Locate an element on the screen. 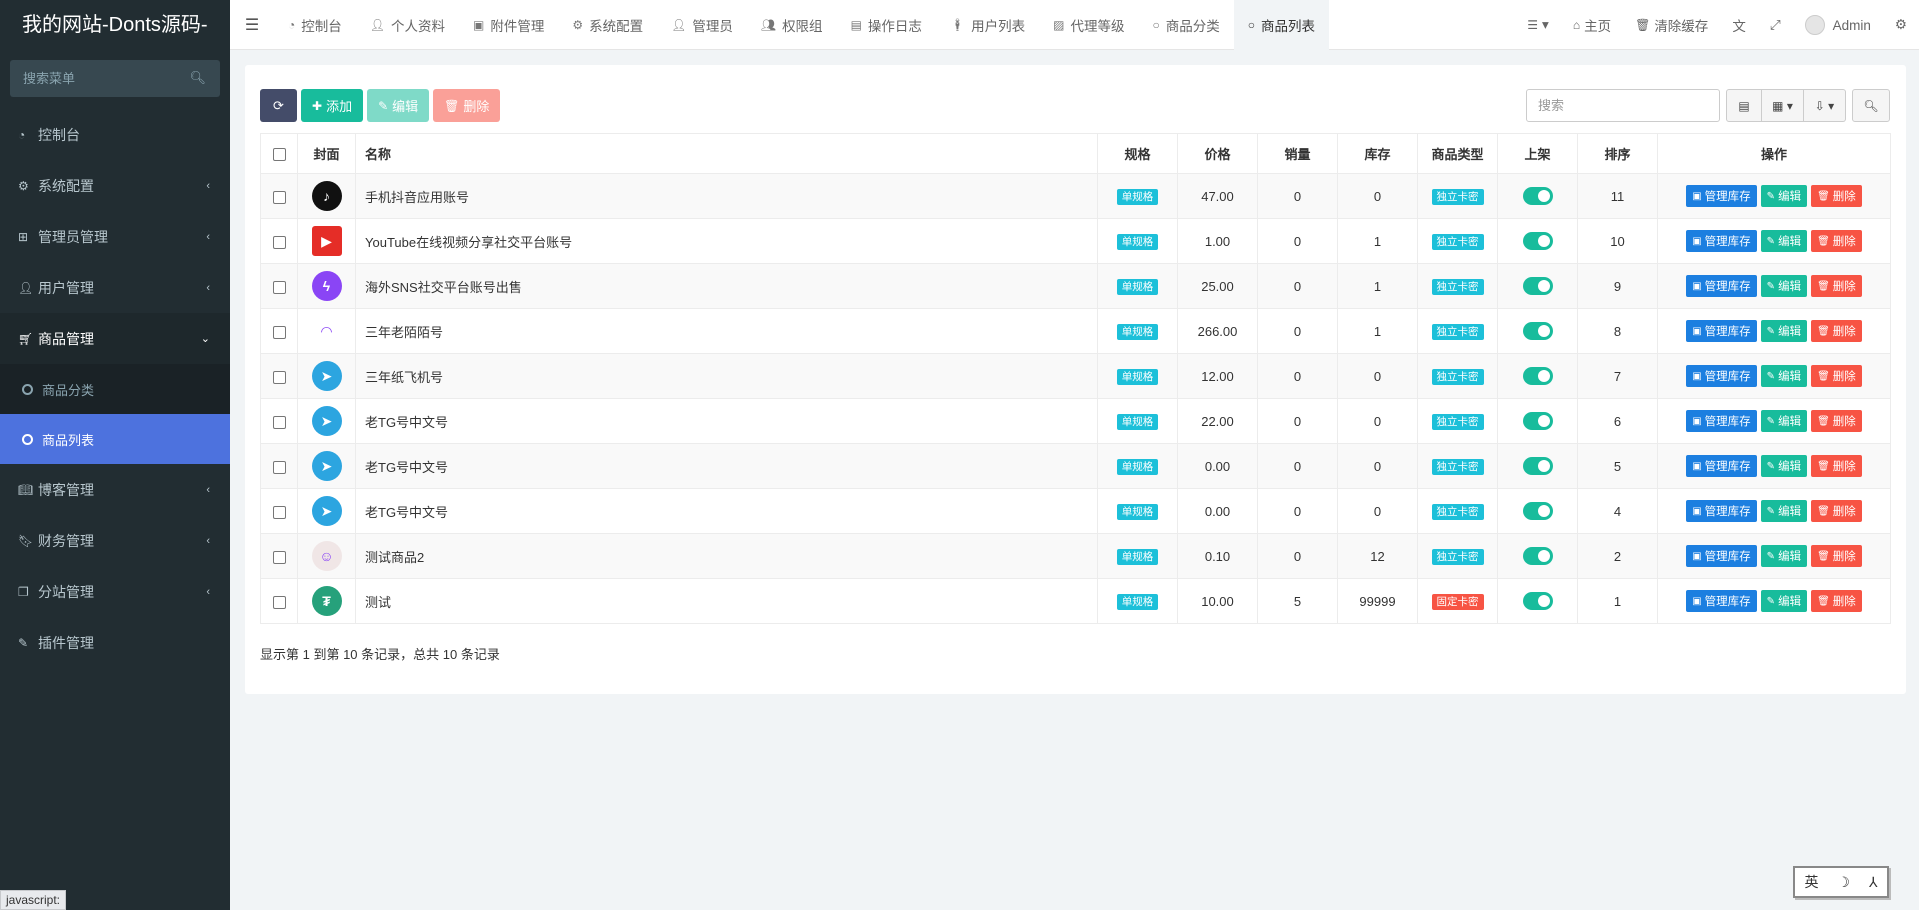 The width and height of the screenshot is (1919, 910). tab-3: ⚙ 系统配置 is located at coordinates (607, 25).